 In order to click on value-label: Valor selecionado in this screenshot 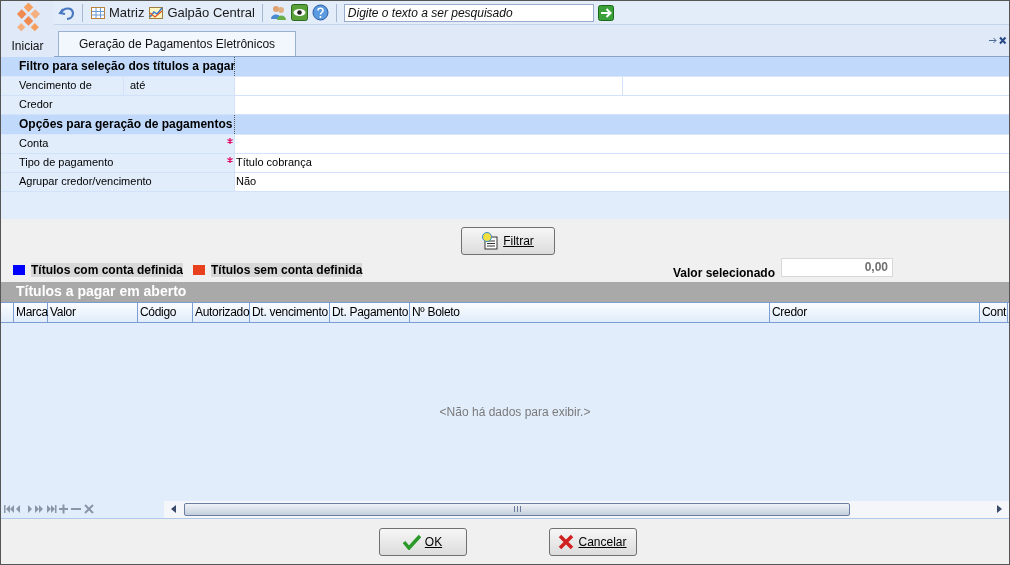, I will do `click(723, 273)`.